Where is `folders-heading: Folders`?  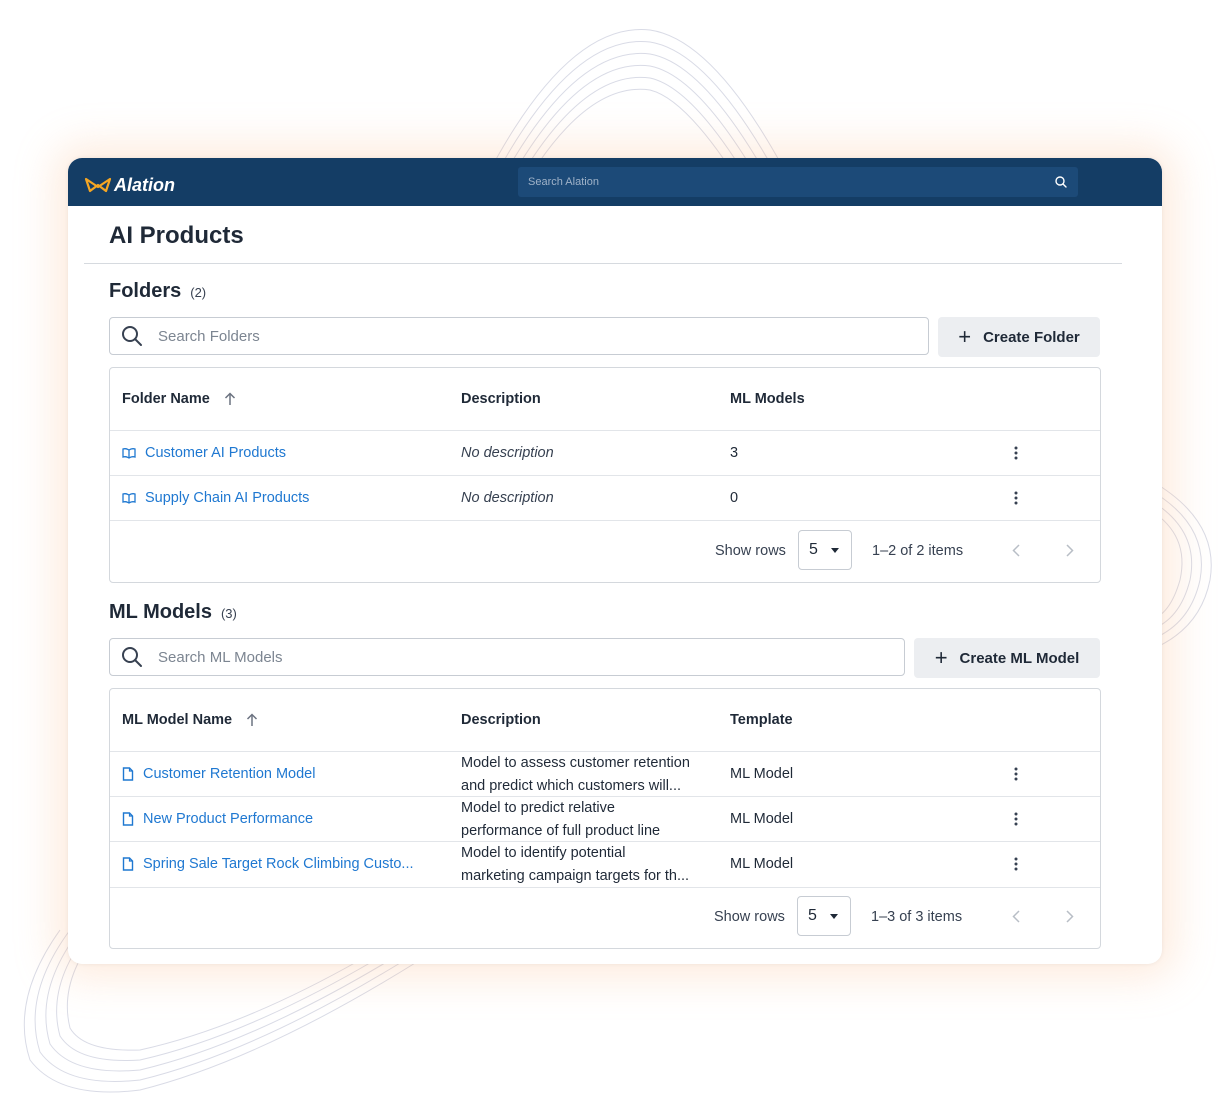
folders-heading: Folders is located at coordinates (145, 291).